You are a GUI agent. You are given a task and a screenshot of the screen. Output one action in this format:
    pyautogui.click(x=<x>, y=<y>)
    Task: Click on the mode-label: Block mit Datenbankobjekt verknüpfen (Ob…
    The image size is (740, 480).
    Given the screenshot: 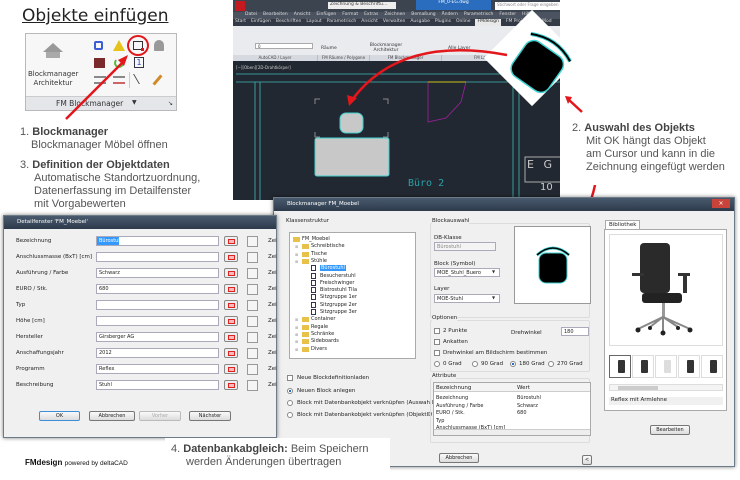 What is the action you would take?
    pyautogui.click(x=366, y=415)
    